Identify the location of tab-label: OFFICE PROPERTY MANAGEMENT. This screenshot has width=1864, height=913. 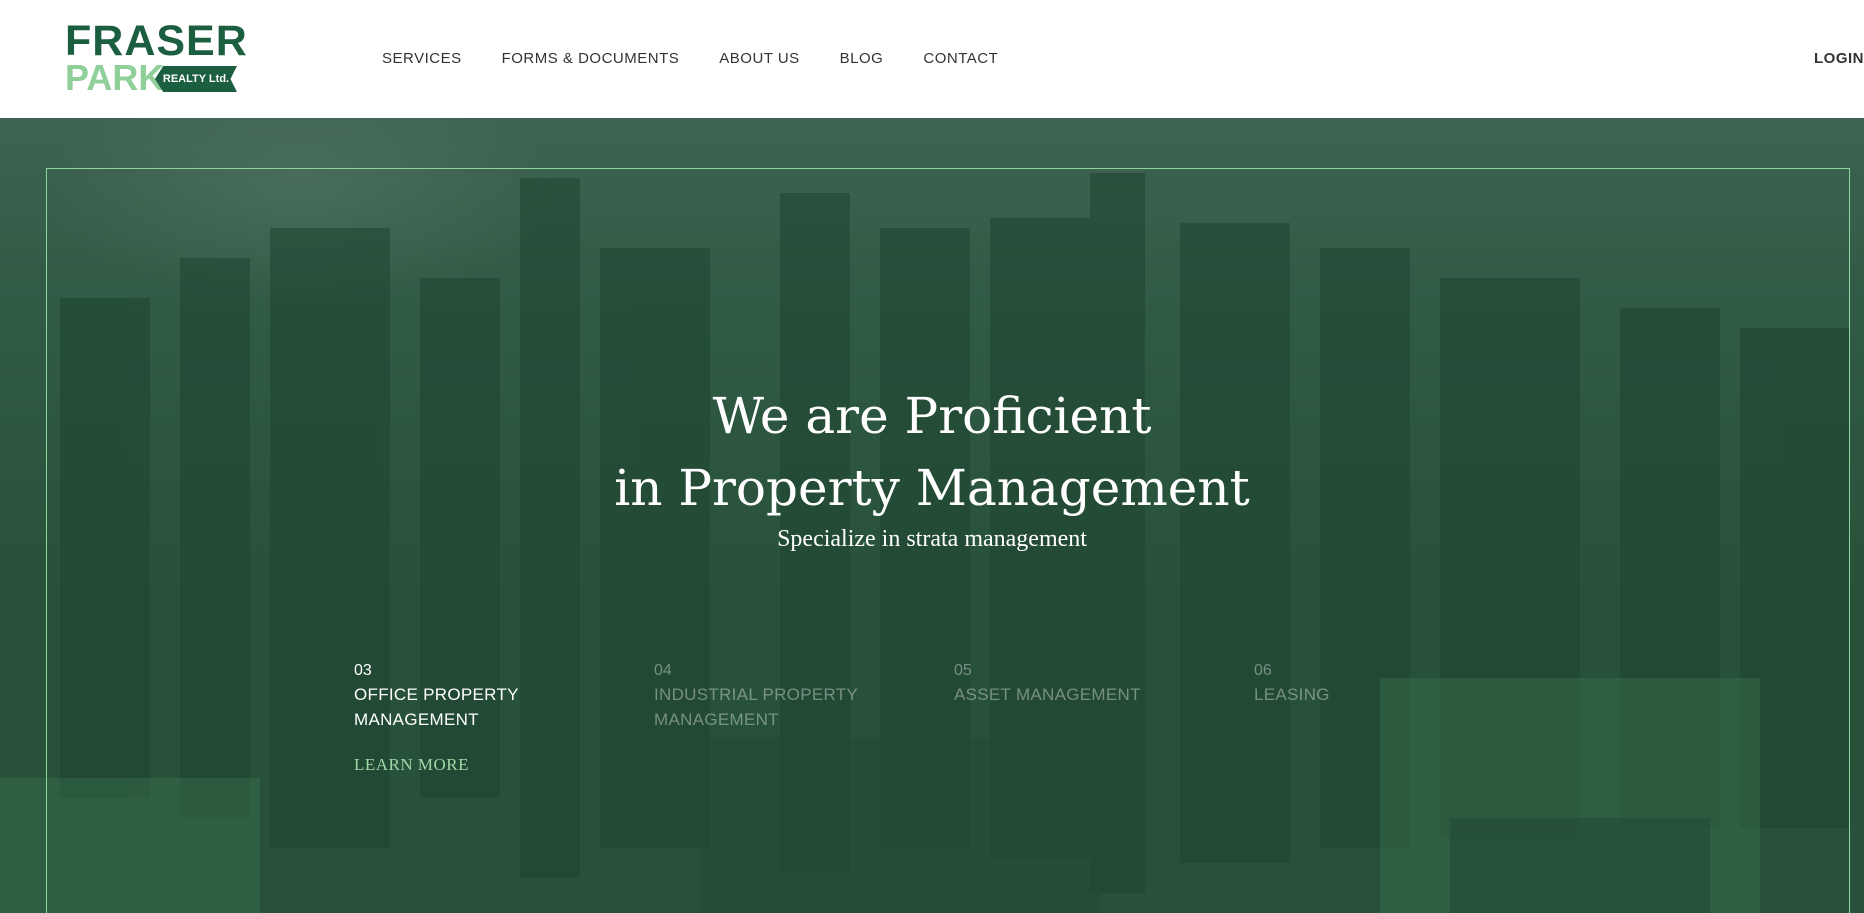
(436, 707).